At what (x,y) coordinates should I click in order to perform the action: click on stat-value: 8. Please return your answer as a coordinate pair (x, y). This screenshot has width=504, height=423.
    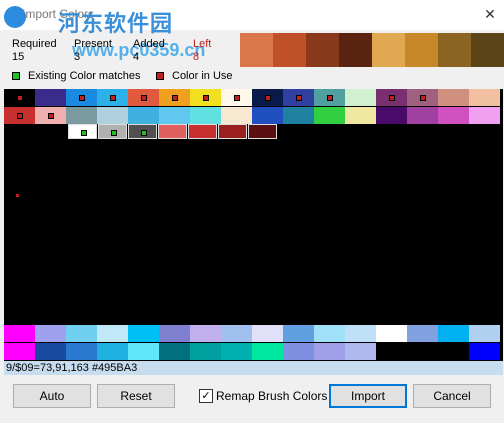
    Looking at the image, I should click on (196, 57).